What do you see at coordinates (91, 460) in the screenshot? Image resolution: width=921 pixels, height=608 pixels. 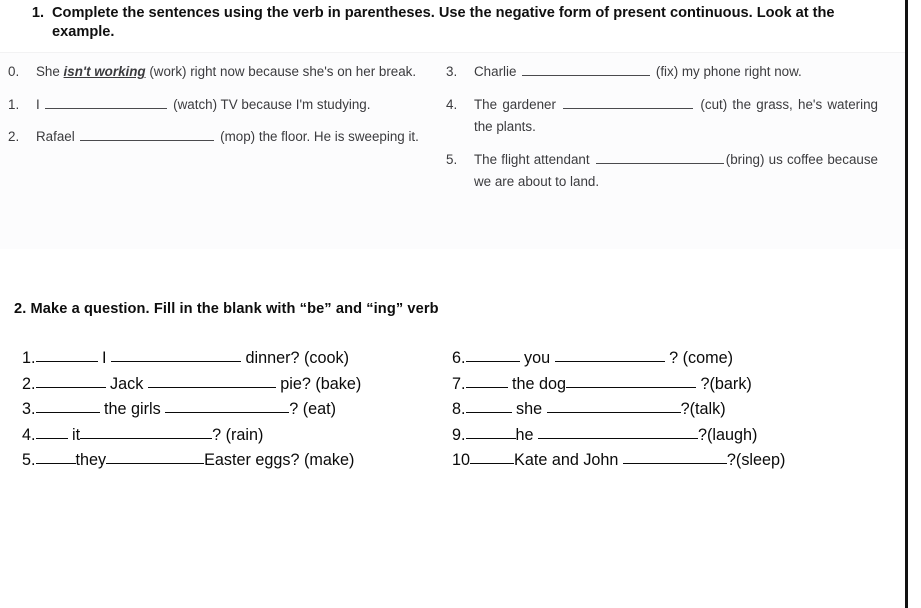 I see `subject-text: they` at bounding box center [91, 460].